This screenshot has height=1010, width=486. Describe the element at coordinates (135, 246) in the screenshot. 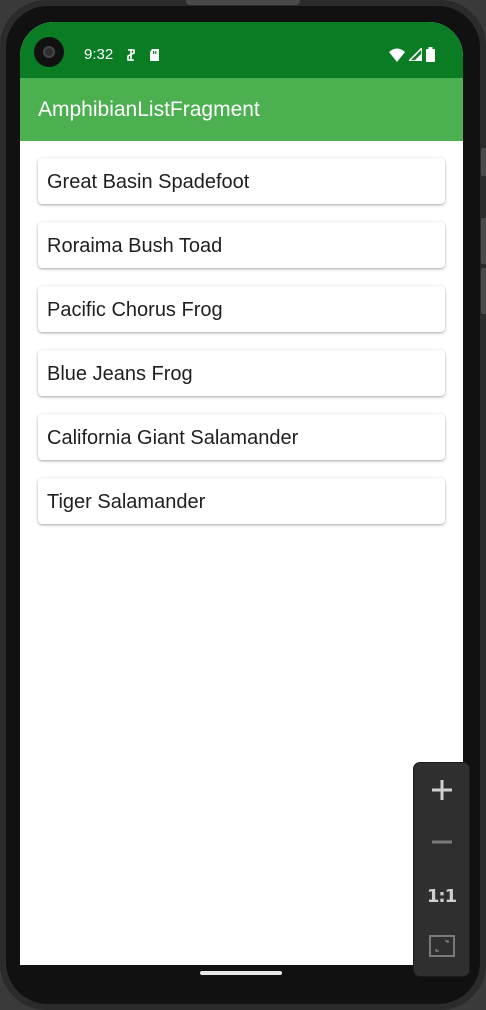

I see `amphibian-name: Roraima Bush Toad` at that location.